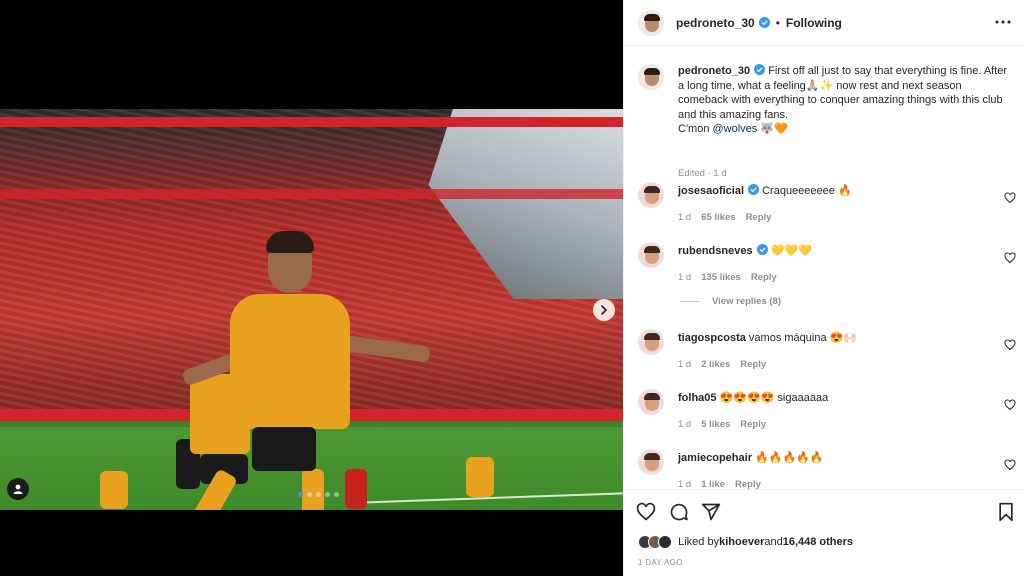  Describe the element at coordinates (818, 542) in the screenshot. I see `liked-by-others: 16,448 others` at that location.